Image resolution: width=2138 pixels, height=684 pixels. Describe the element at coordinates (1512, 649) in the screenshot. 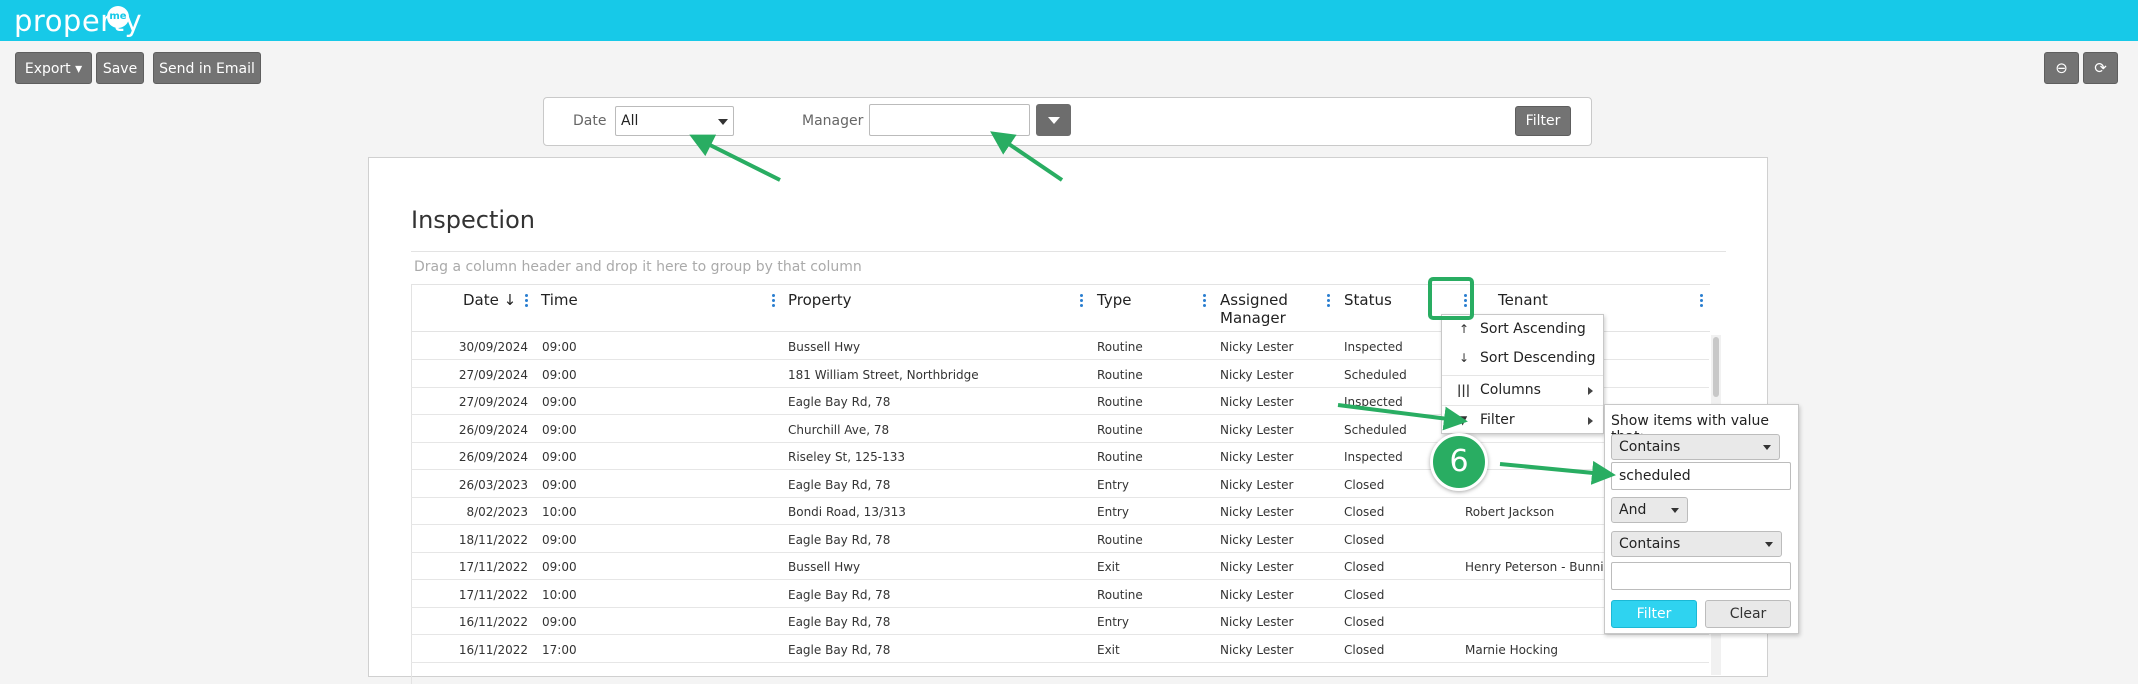

I see `cell-tenant: Marnie Hocking` at that location.